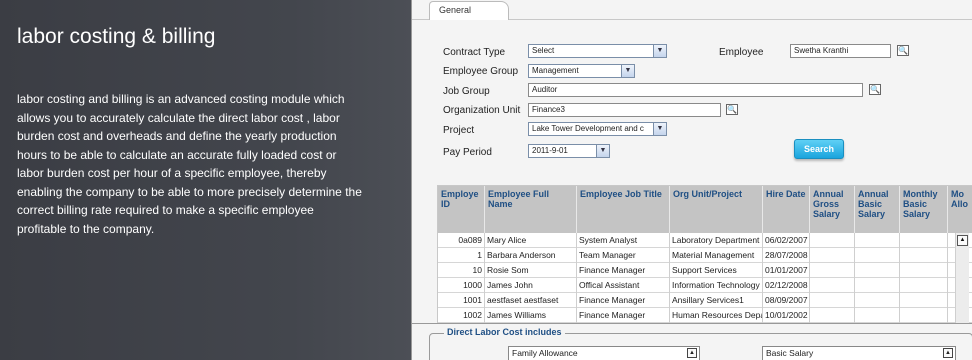 Image resolution: width=972 pixels, height=360 pixels. Describe the element at coordinates (604, 353) in the screenshot. I see `available-components-list: Family Allowance ▲` at that location.